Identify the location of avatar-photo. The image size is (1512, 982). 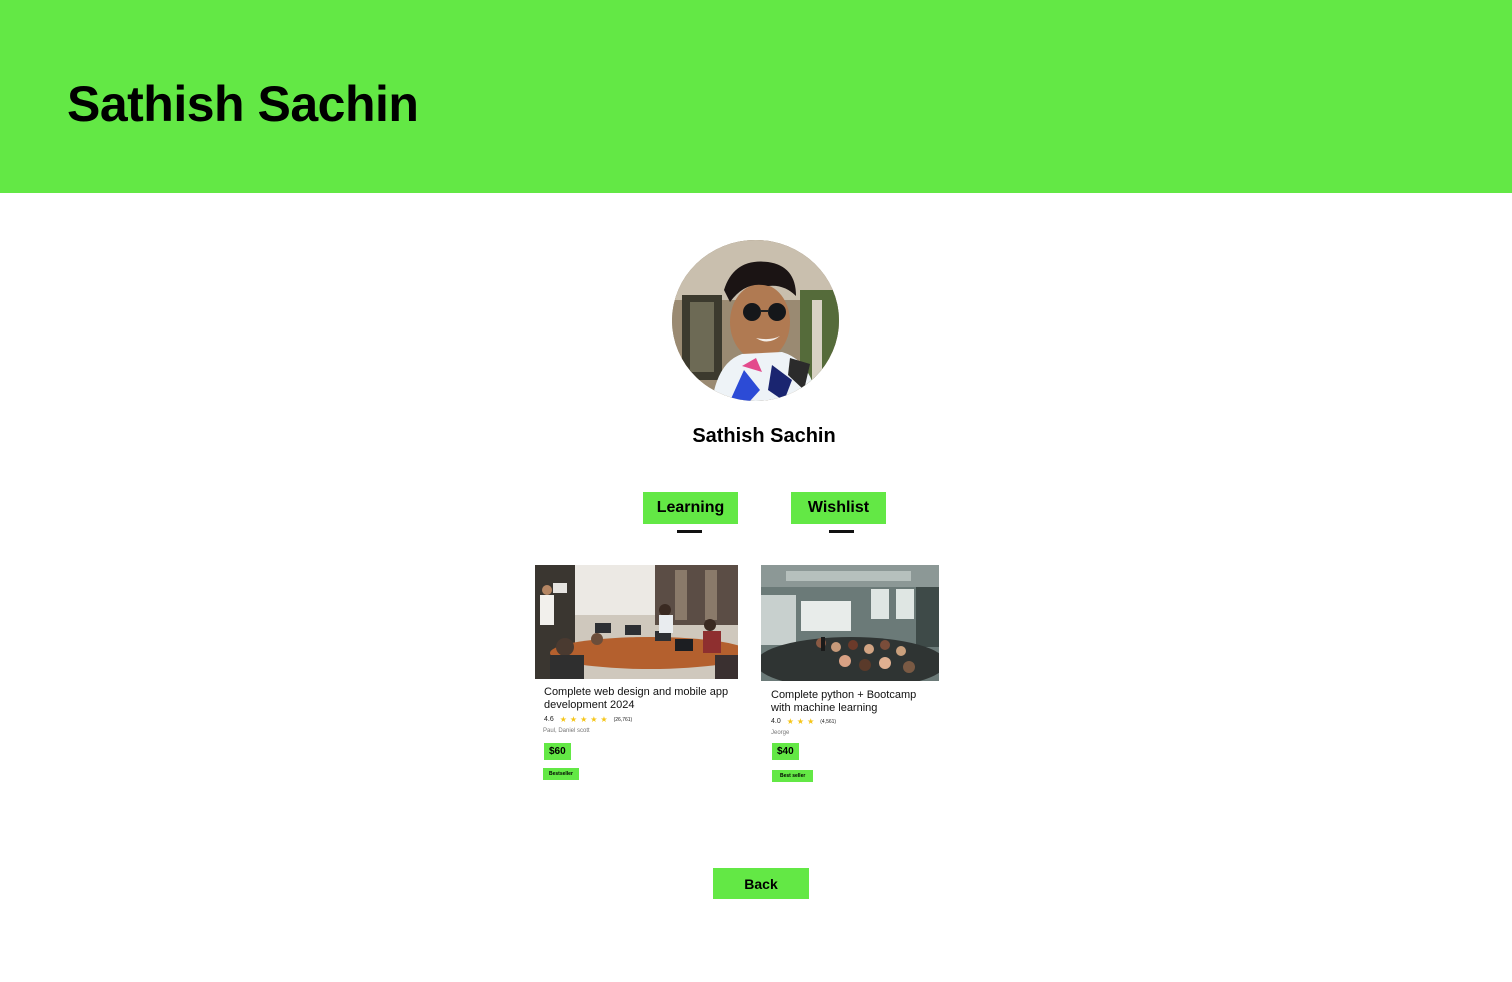
(755, 320).